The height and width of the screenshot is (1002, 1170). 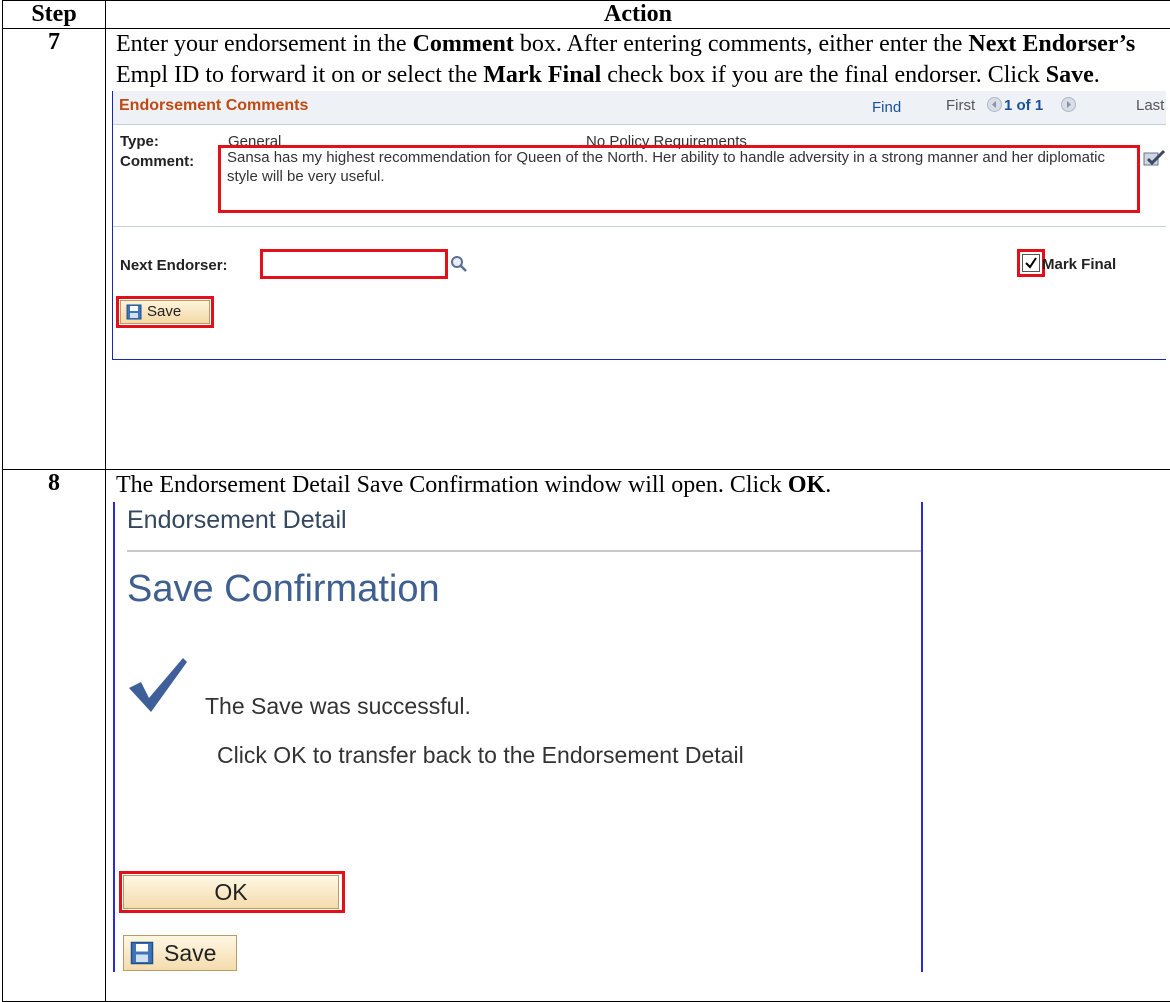 What do you see at coordinates (463, 44) in the screenshot?
I see `bold-term: Comment` at bounding box center [463, 44].